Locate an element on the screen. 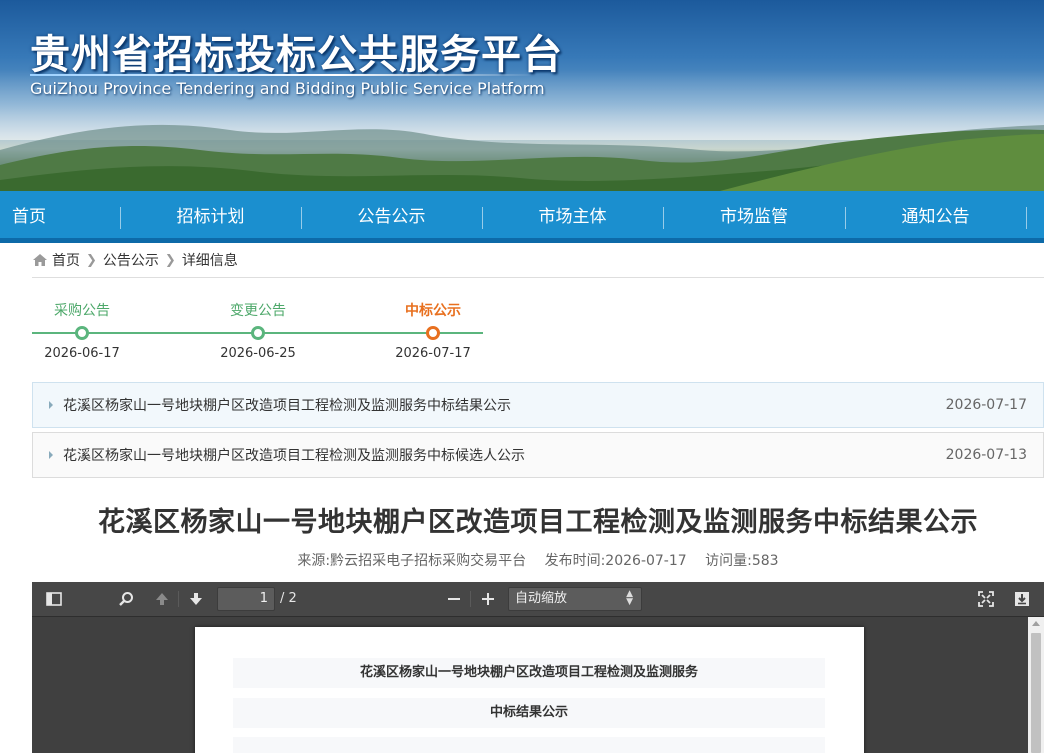  nav-item-home: 首页 is located at coordinates (60, 214).